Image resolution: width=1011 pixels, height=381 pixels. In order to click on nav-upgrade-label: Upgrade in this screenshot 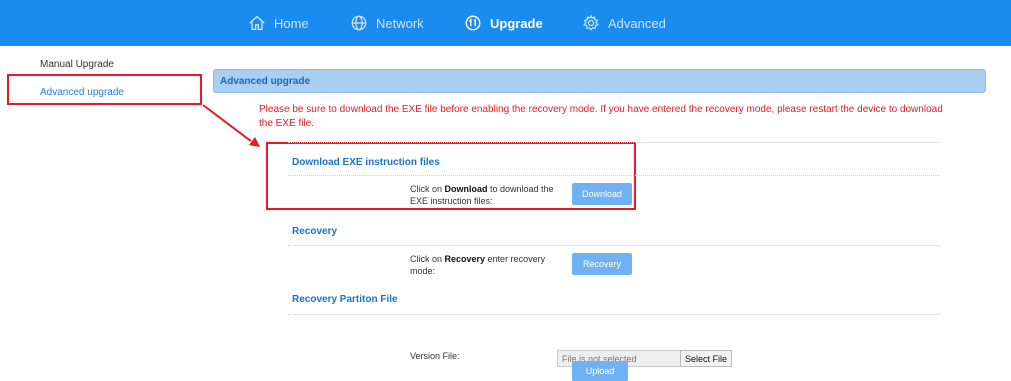, I will do `click(516, 23)`.